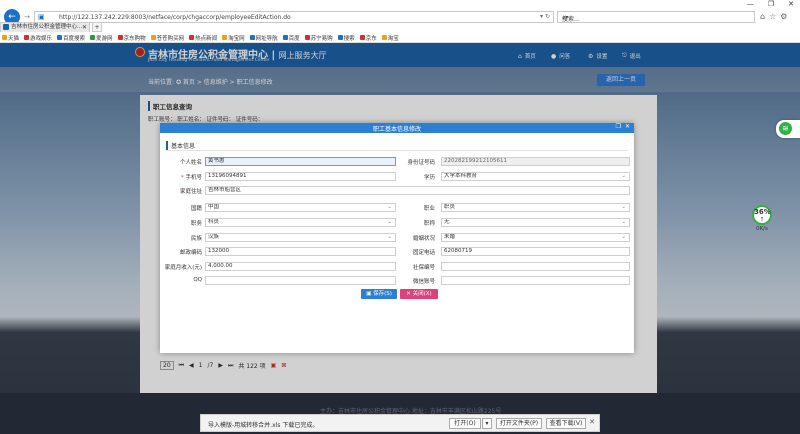  What do you see at coordinates (300, 251) in the screenshot?
I see `postcode-field: 132000` at bounding box center [300, 251].